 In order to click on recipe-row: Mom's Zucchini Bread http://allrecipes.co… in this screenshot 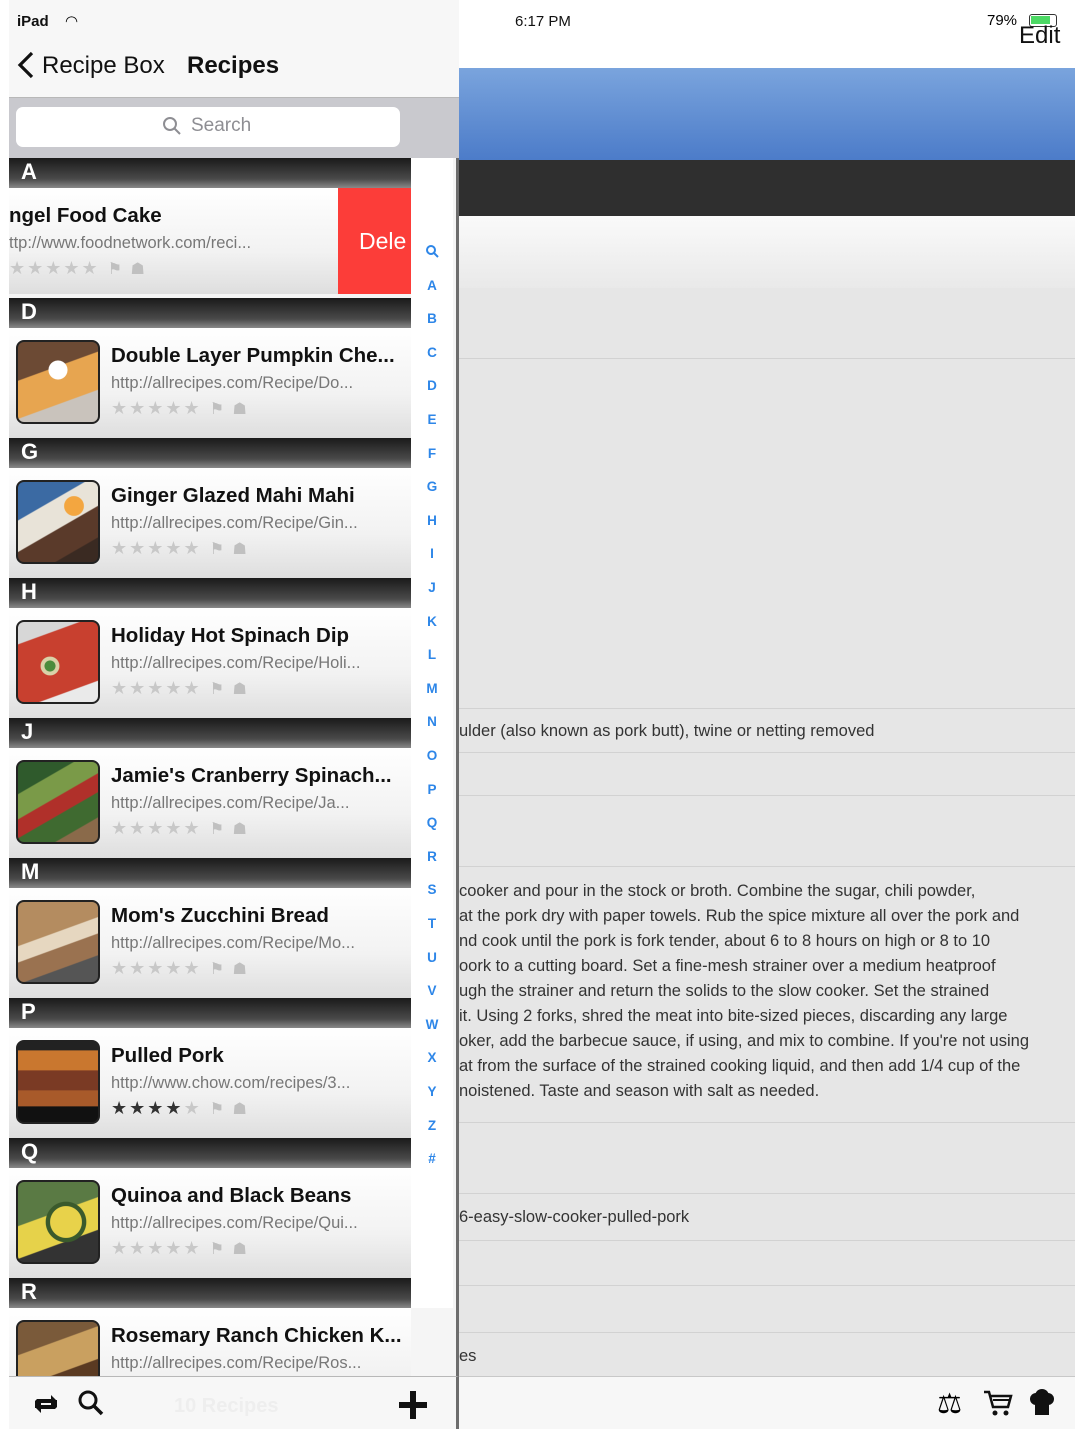, I will do `click(210, 943)`.